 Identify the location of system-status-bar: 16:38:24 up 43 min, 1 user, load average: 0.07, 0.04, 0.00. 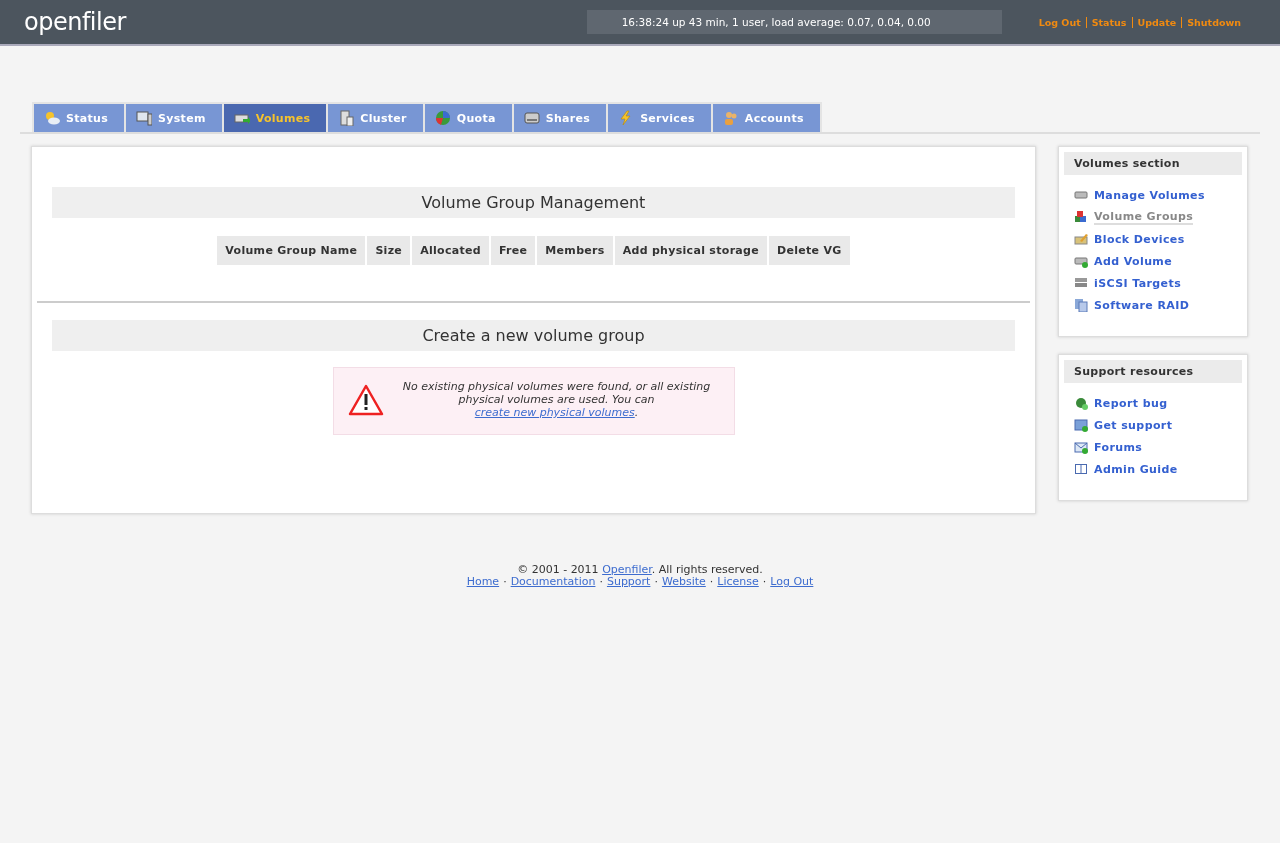
(794, 22).